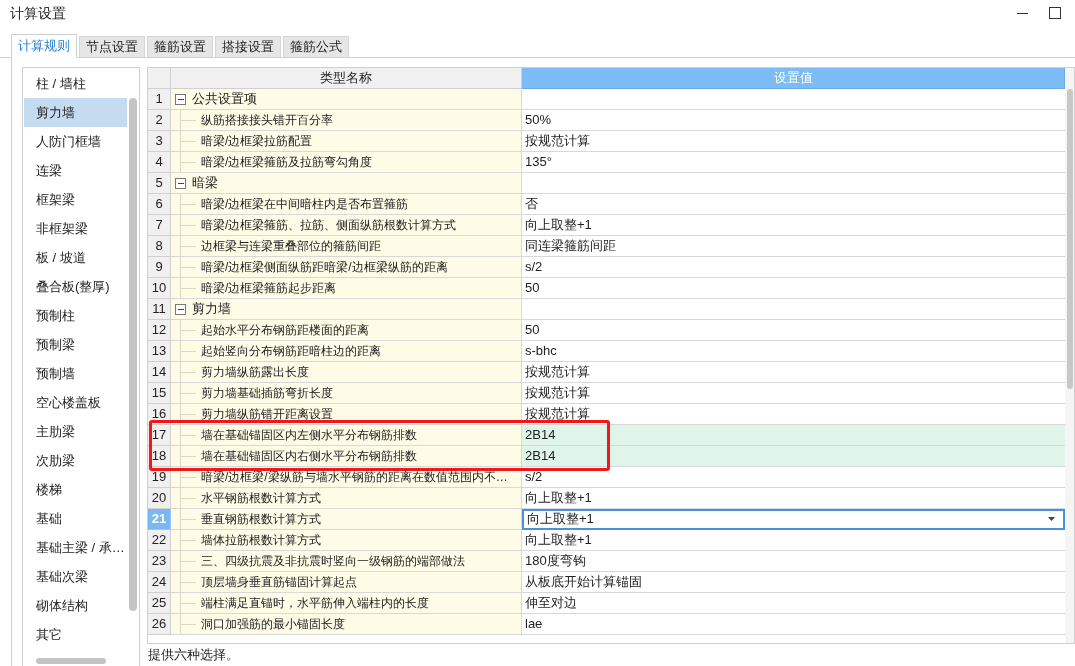 This screenshot has width=1075, height=666. Describe the element at coordinates (159, 183) in the screenshot. I see `row-number: 5` at that location.